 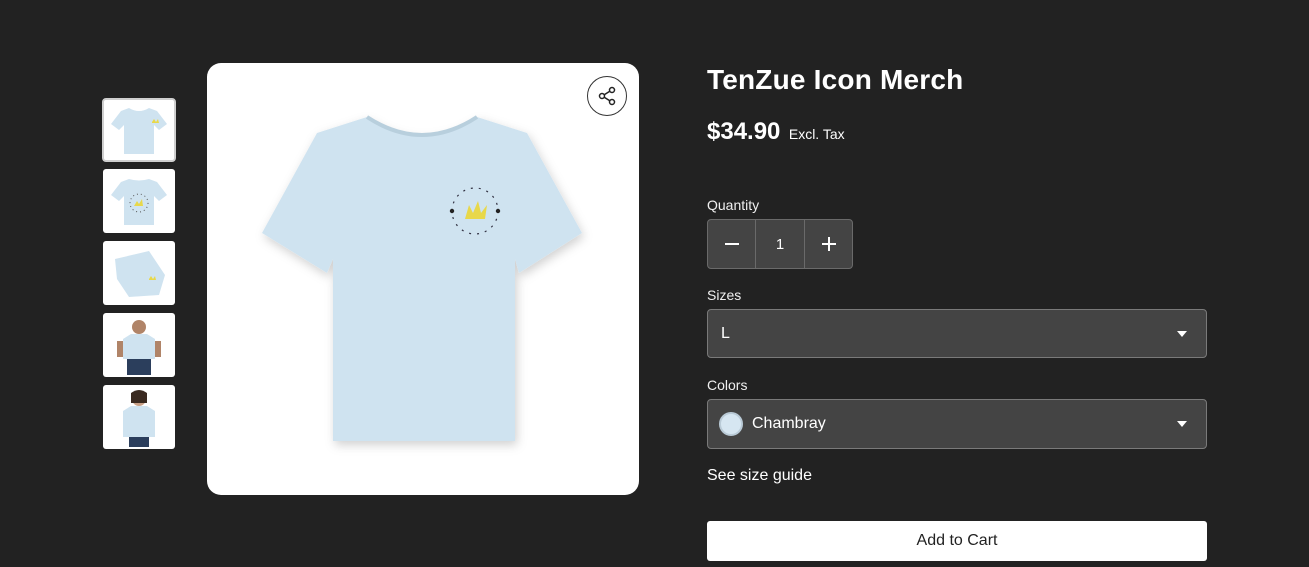 What do you see at coordinates (733, 205) in the screenshot?
I see `quantity-label: Quantity` at bounding box center [733, 205].